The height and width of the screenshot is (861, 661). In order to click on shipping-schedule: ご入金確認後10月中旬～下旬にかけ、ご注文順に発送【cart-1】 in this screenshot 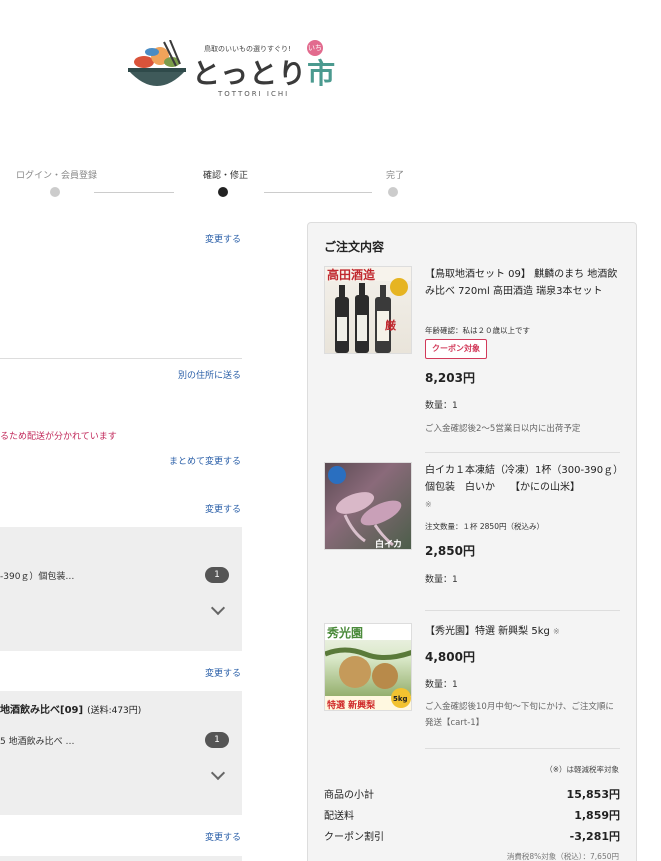, I will do `click(519, 715)`.